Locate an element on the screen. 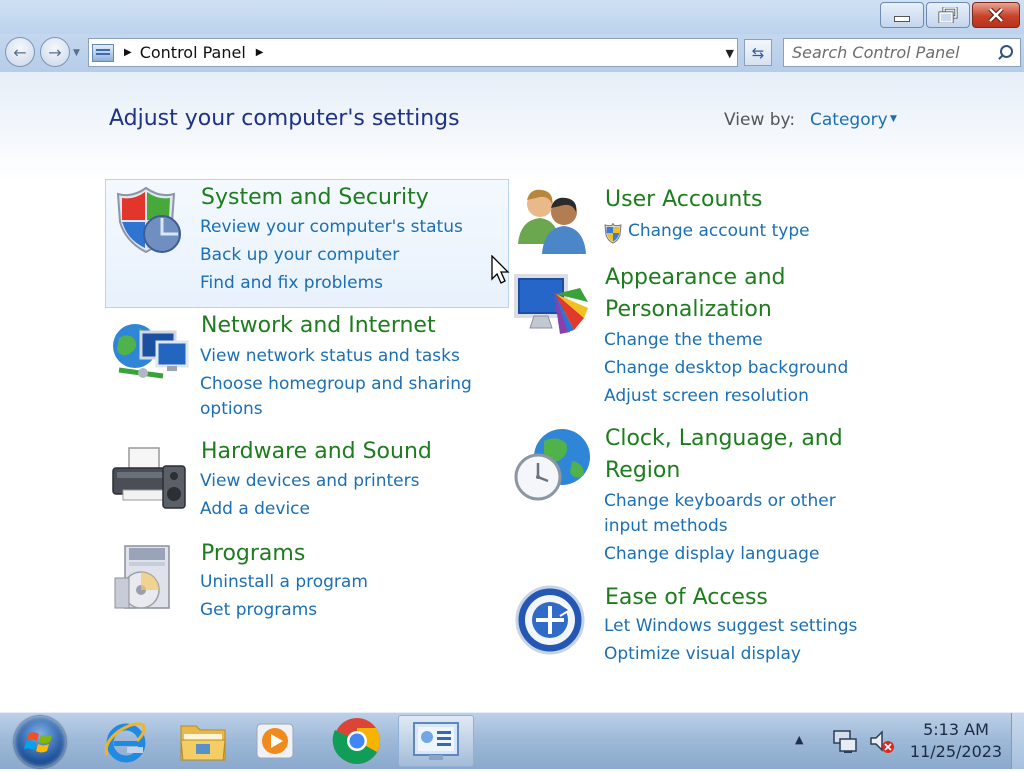 The image size is (1024, 772). address-row: ← → ▼ ▶ Control Panel ▶ ▼ ⇆ is located at coordinates (512, 53).